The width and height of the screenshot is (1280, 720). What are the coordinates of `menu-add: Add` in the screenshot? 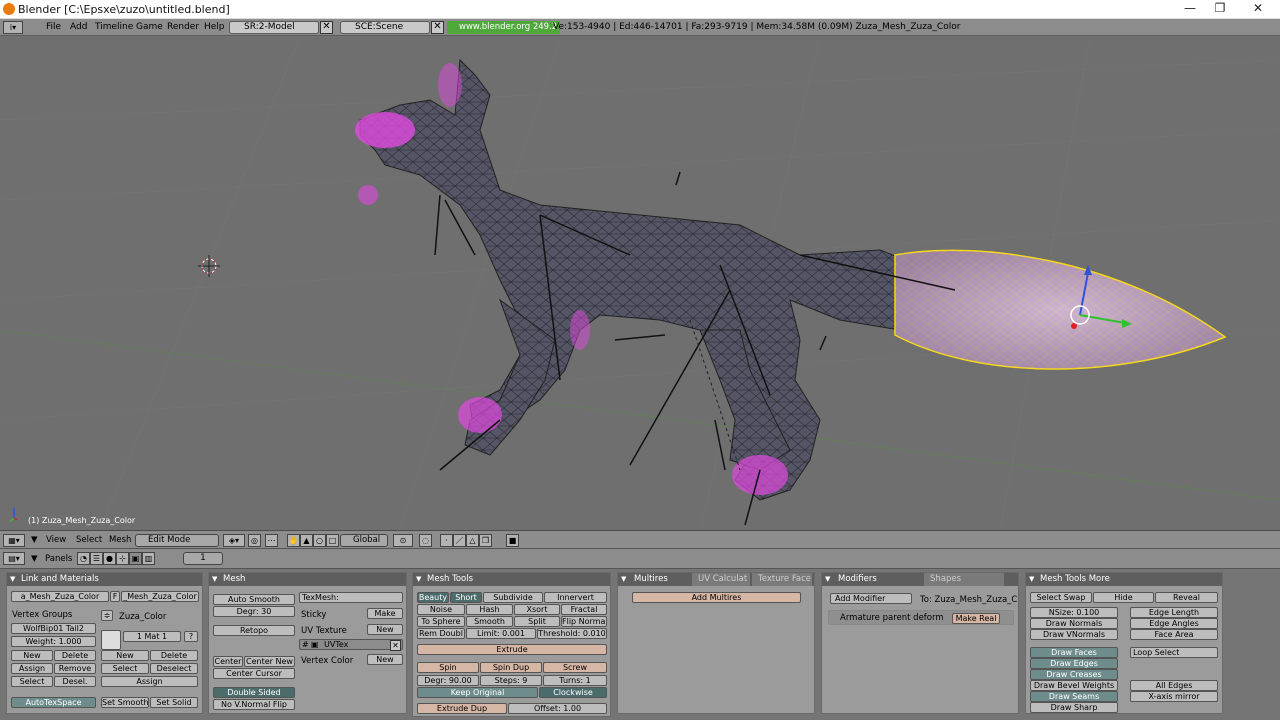 It's located at (78, 27).